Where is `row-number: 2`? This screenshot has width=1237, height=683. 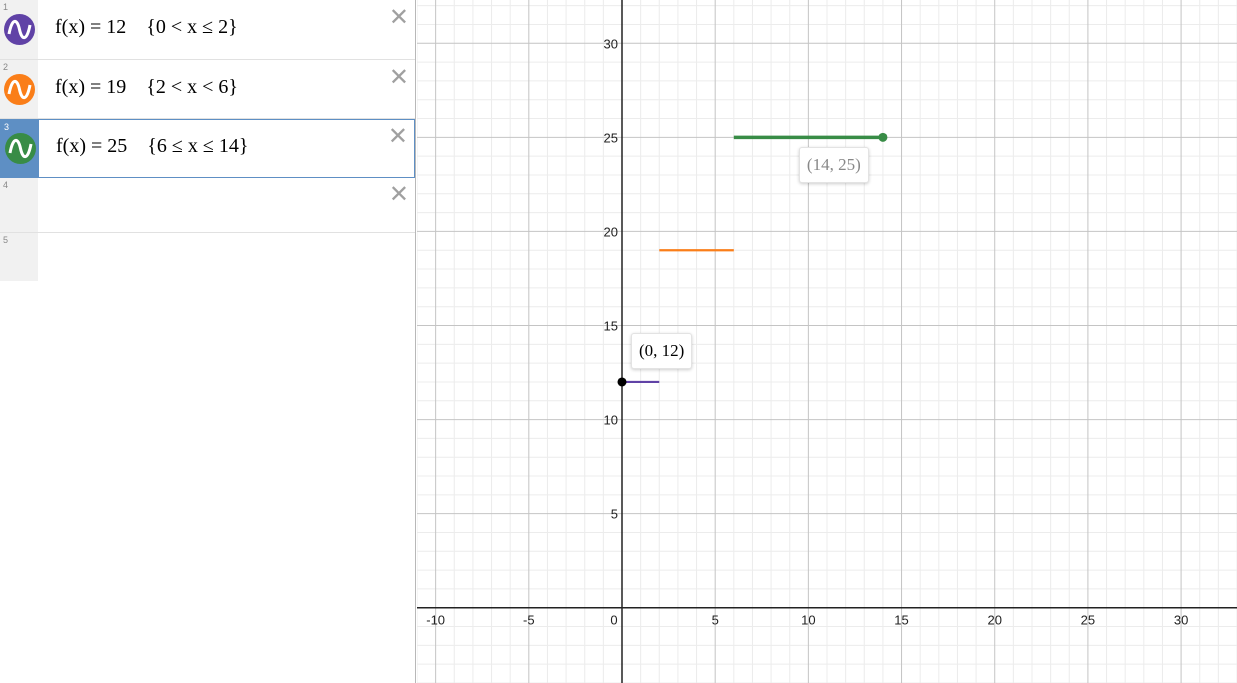 row-number: 2 is located at coordinates (6, 67).